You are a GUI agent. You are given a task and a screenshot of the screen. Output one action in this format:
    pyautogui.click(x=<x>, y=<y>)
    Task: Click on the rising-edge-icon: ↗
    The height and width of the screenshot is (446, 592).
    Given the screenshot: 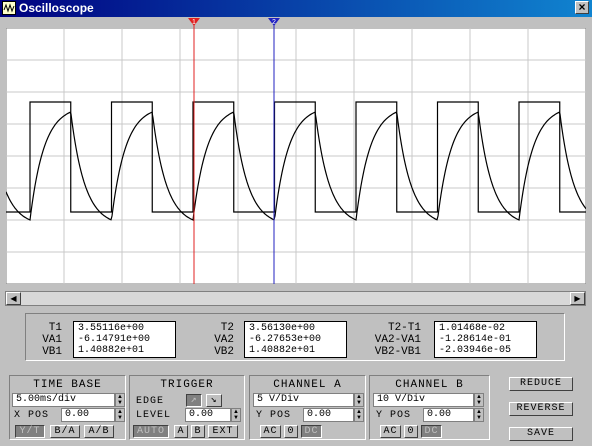 What is the action you would take?
    pyautogui.click(x=194, y=400)
    